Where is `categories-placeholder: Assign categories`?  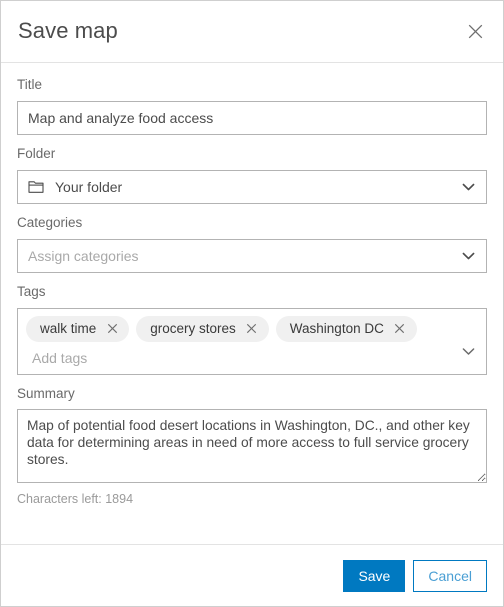 categories-placeholder: Assign categories is located at coordinates (83, 255).